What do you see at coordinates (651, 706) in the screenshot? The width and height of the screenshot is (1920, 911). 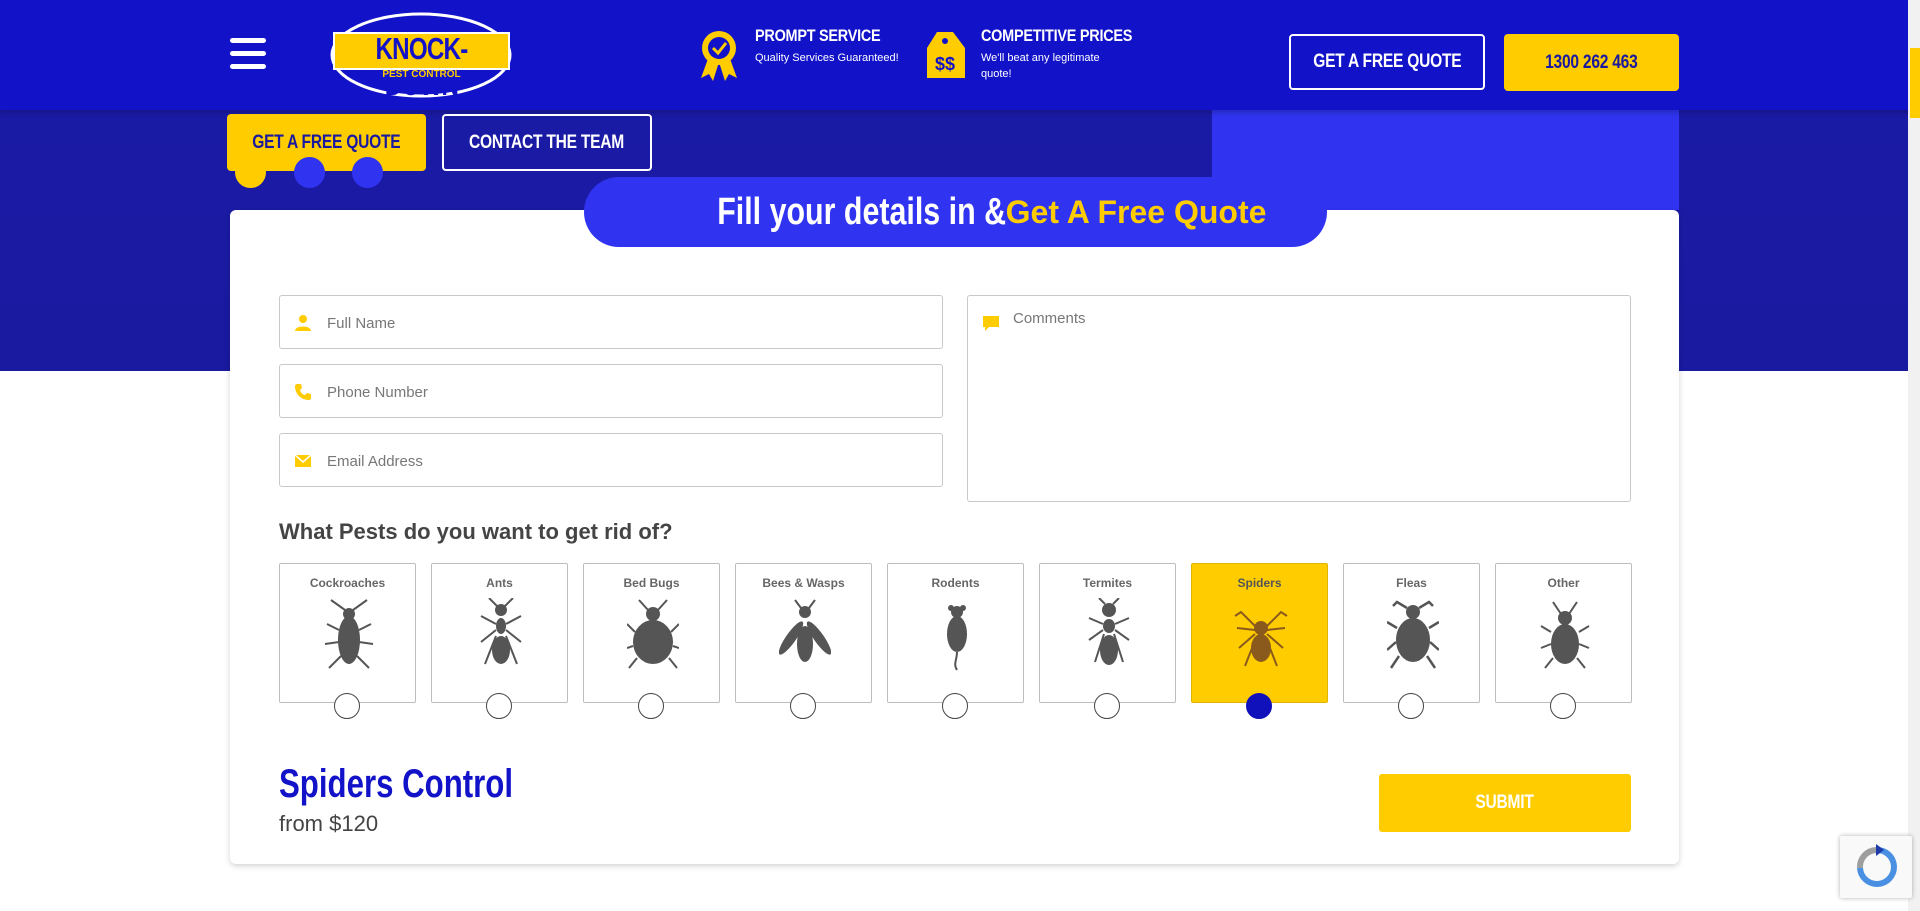 I see `pest-radio-bed-bugs` at bounding box center [651, 706].